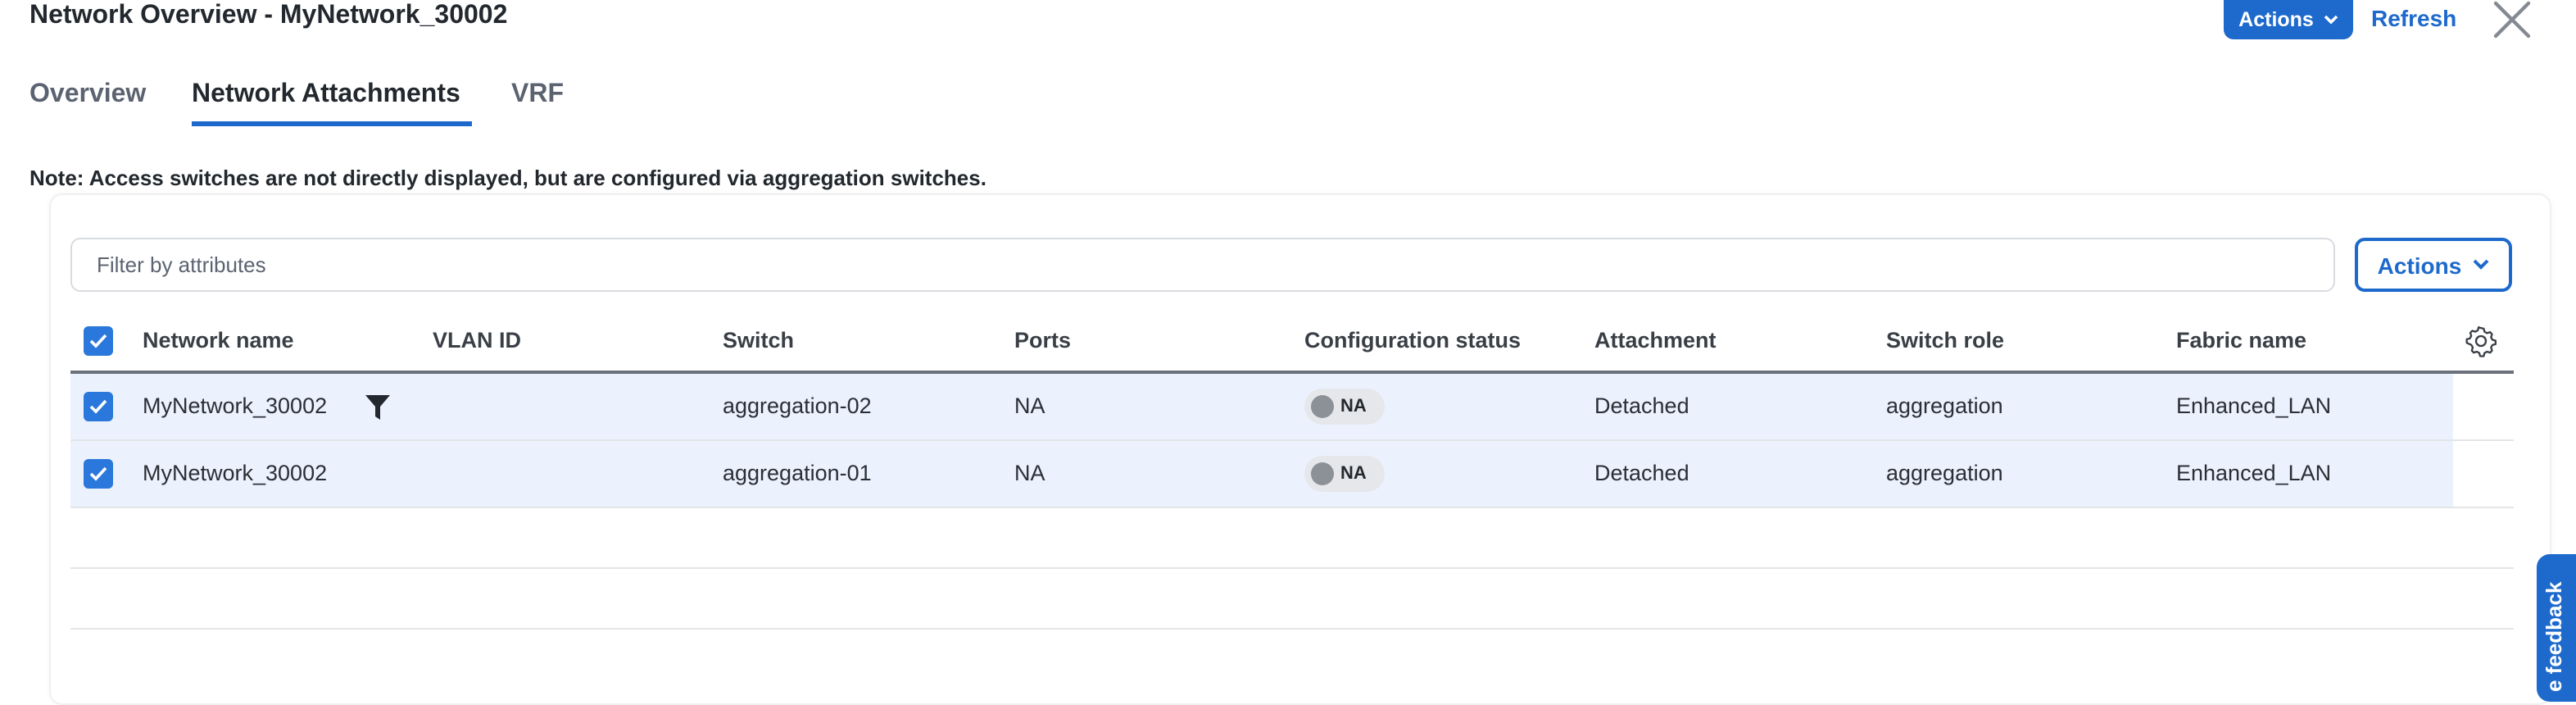 The width and height of the screenshot is (2576, 705). I want to click on column-header-switch: Switch, so click(758, 340).